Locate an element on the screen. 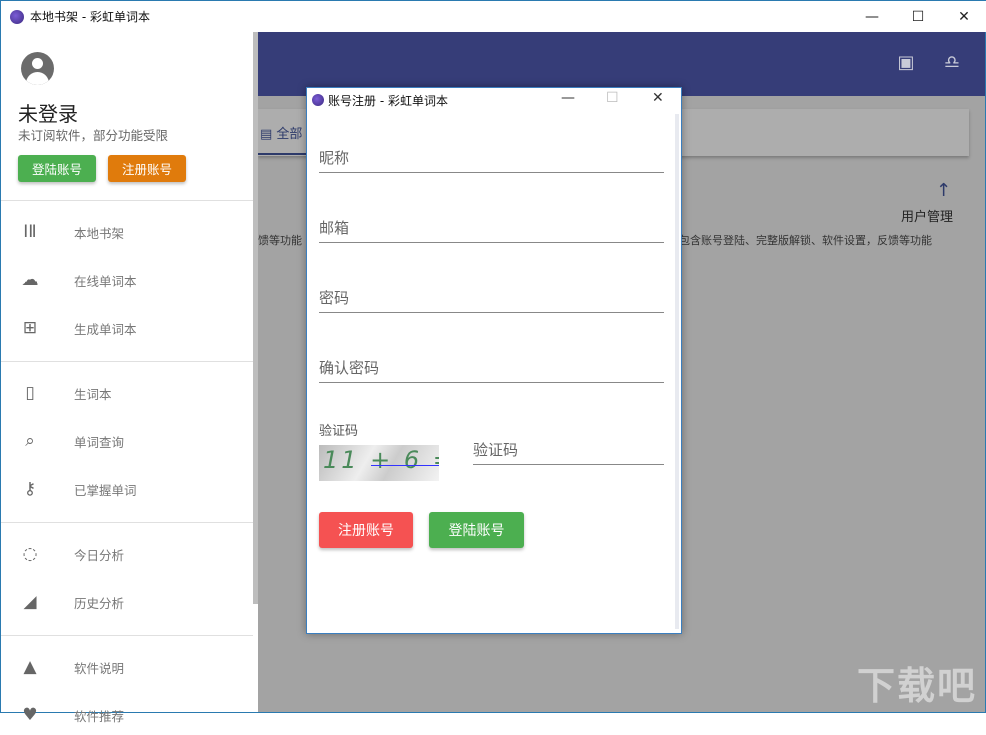 The height and width of the screenshot is (735, 986). dialog-minimize-button: — is located at coordinates (568, 98).